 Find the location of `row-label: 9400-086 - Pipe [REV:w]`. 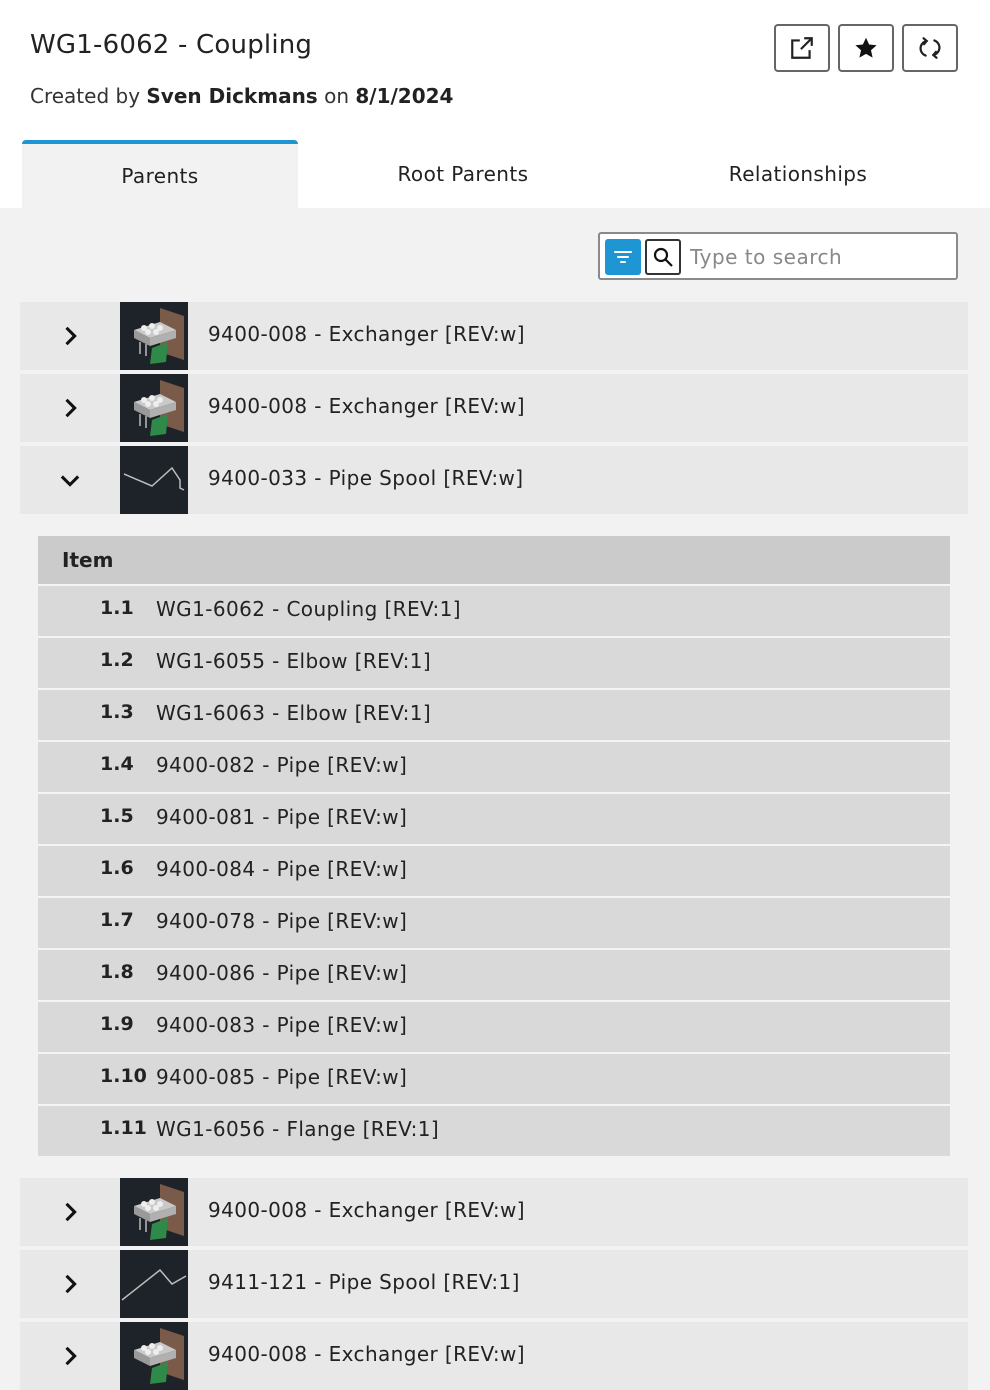

row-label: 9400-086 - Pipe [REV:w] is located at coordinates (282, 973).